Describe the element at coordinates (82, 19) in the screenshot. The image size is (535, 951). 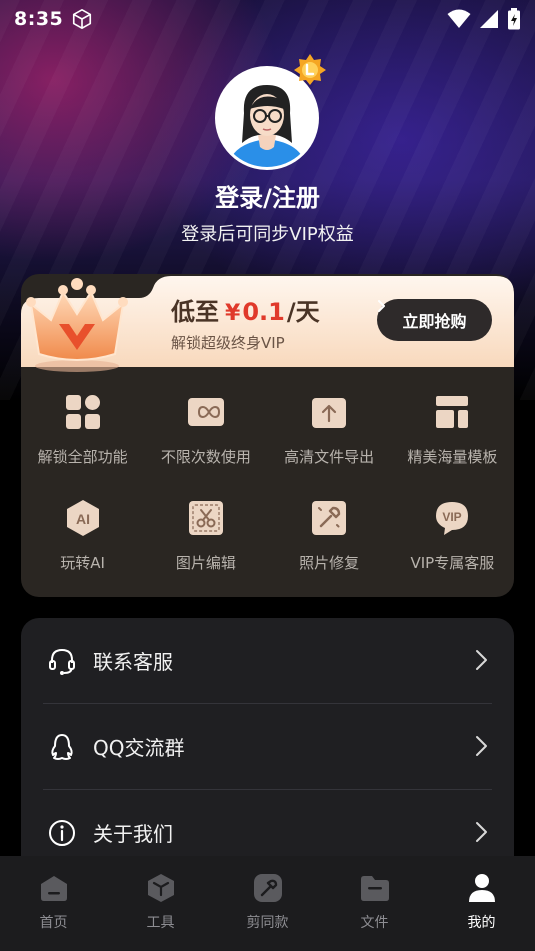
I see `cube-icon` at that location.